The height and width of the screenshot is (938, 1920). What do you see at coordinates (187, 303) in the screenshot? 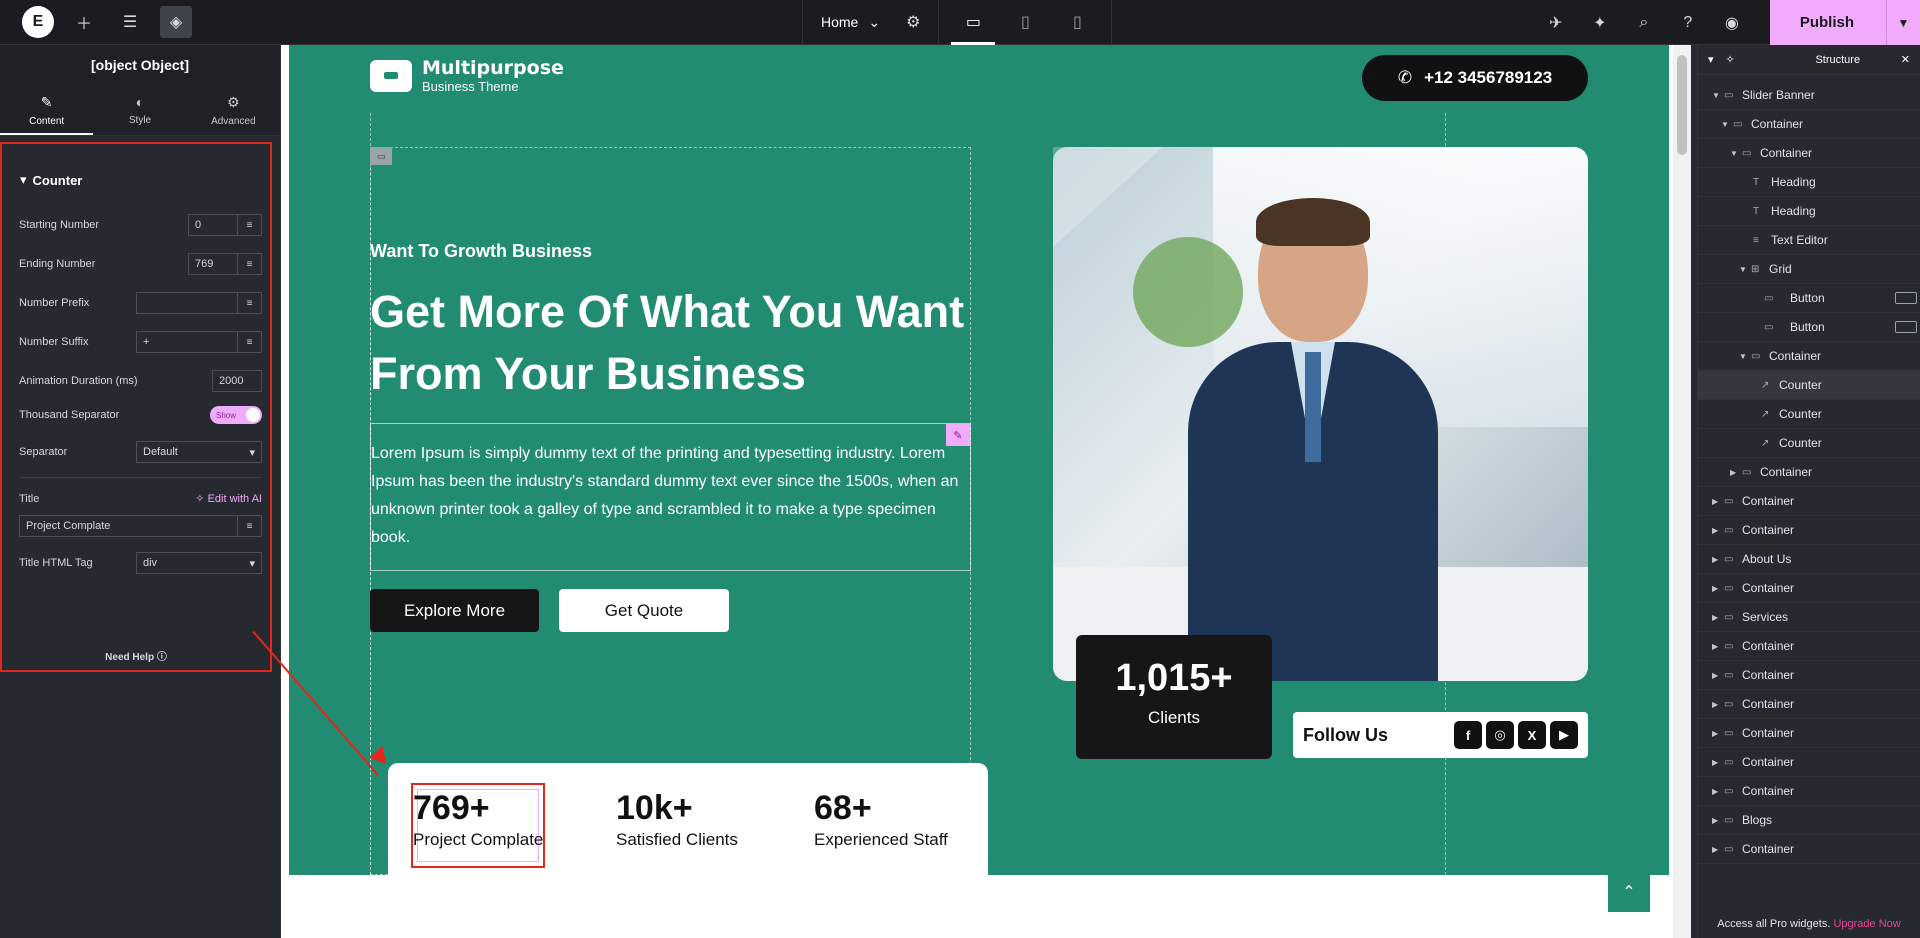
I see `number-prefix-input` at bounding box center [187, 303].